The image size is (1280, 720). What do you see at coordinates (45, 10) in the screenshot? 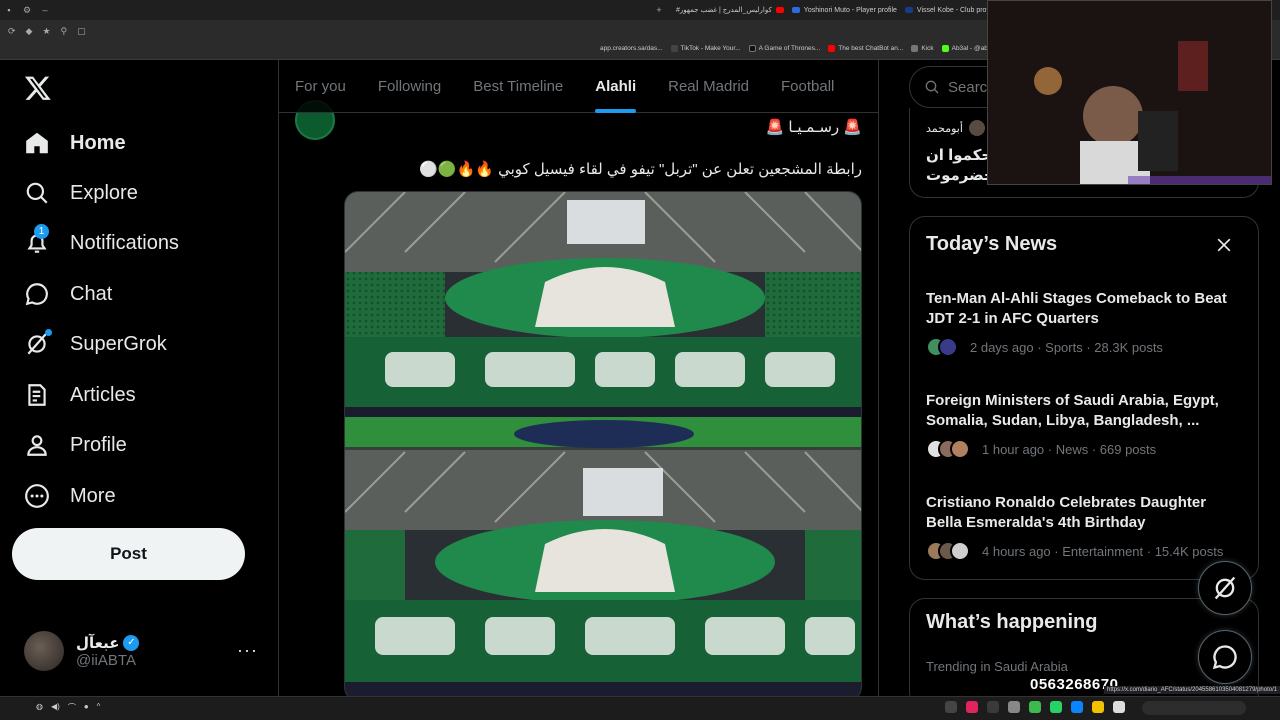
I see `minimize-icon: –` at bounding box center [45, 10].